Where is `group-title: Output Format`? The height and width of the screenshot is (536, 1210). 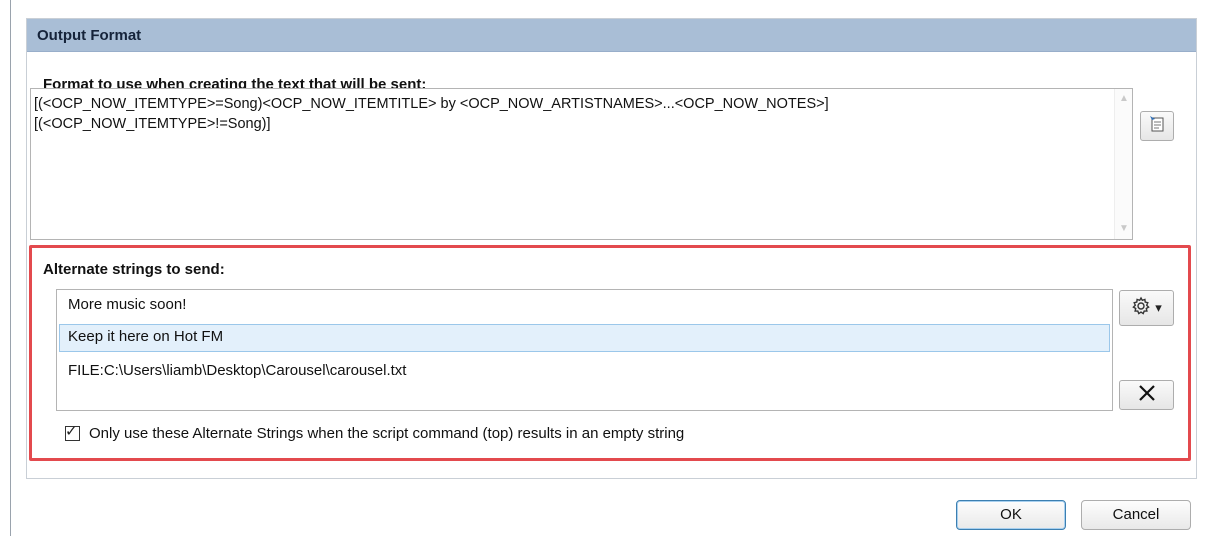
group-title: Output Format is located at coordinates (611, 35).